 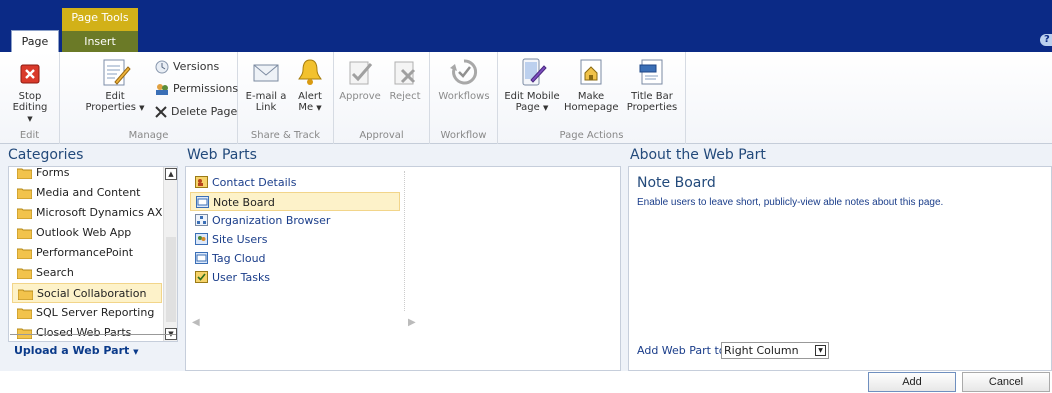 I want to click on ribbon-group-share-track: E-mail a Link Alert Me ▼ Share & Track, so click(x=286, y=98).